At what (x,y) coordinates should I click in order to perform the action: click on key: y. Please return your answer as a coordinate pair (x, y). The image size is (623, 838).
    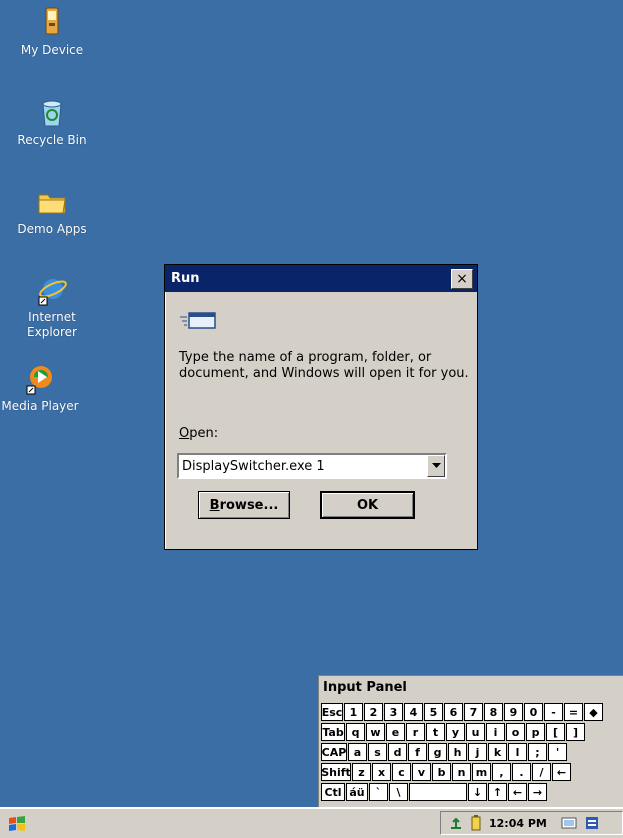
    Looking at the image, I should click on (455, 732).